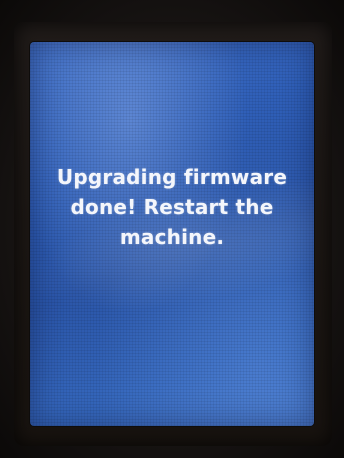  Describe the element at coordinates (172, 237) in the screenshot. I see `message-line-3: machine.` at that location.